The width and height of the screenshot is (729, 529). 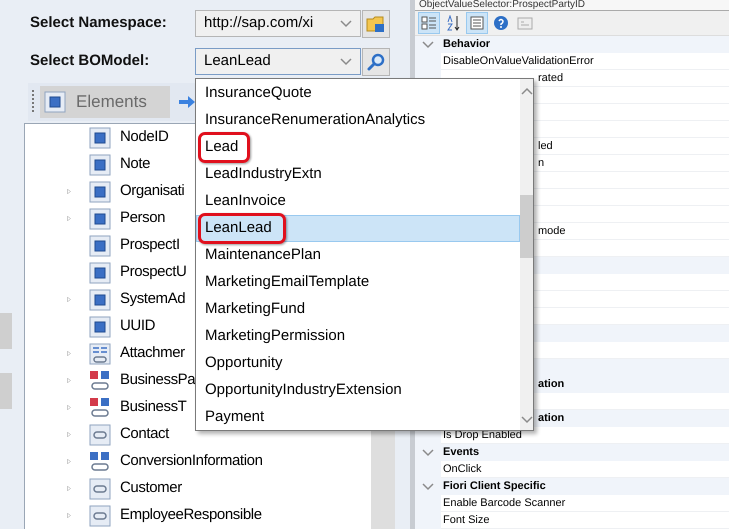 I want to click on tree-label: Person, so click(x=143, y=218).